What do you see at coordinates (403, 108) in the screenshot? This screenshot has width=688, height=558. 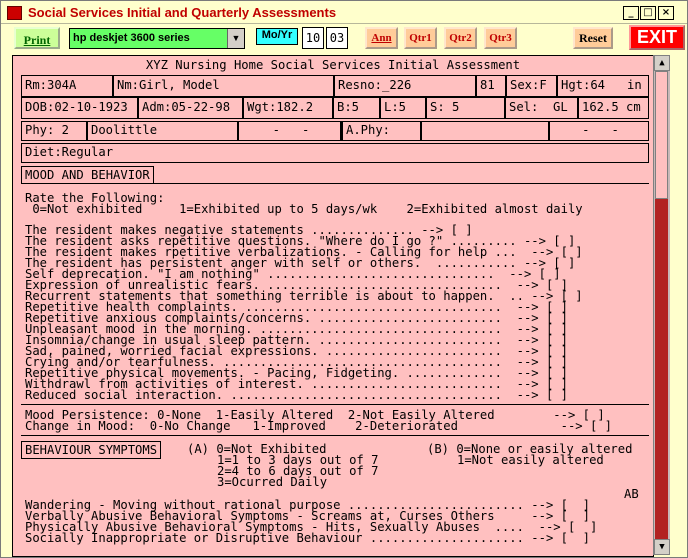 I see `l-field: L:5` at bounding box center [403, 108].